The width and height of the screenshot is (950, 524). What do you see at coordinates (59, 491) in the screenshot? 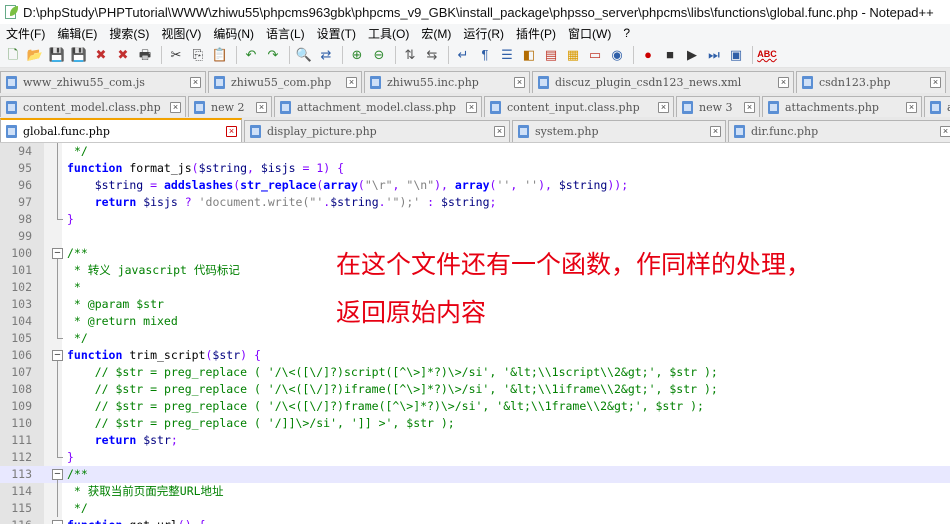
I see `fold-marker` at bounding box center [59, 491].